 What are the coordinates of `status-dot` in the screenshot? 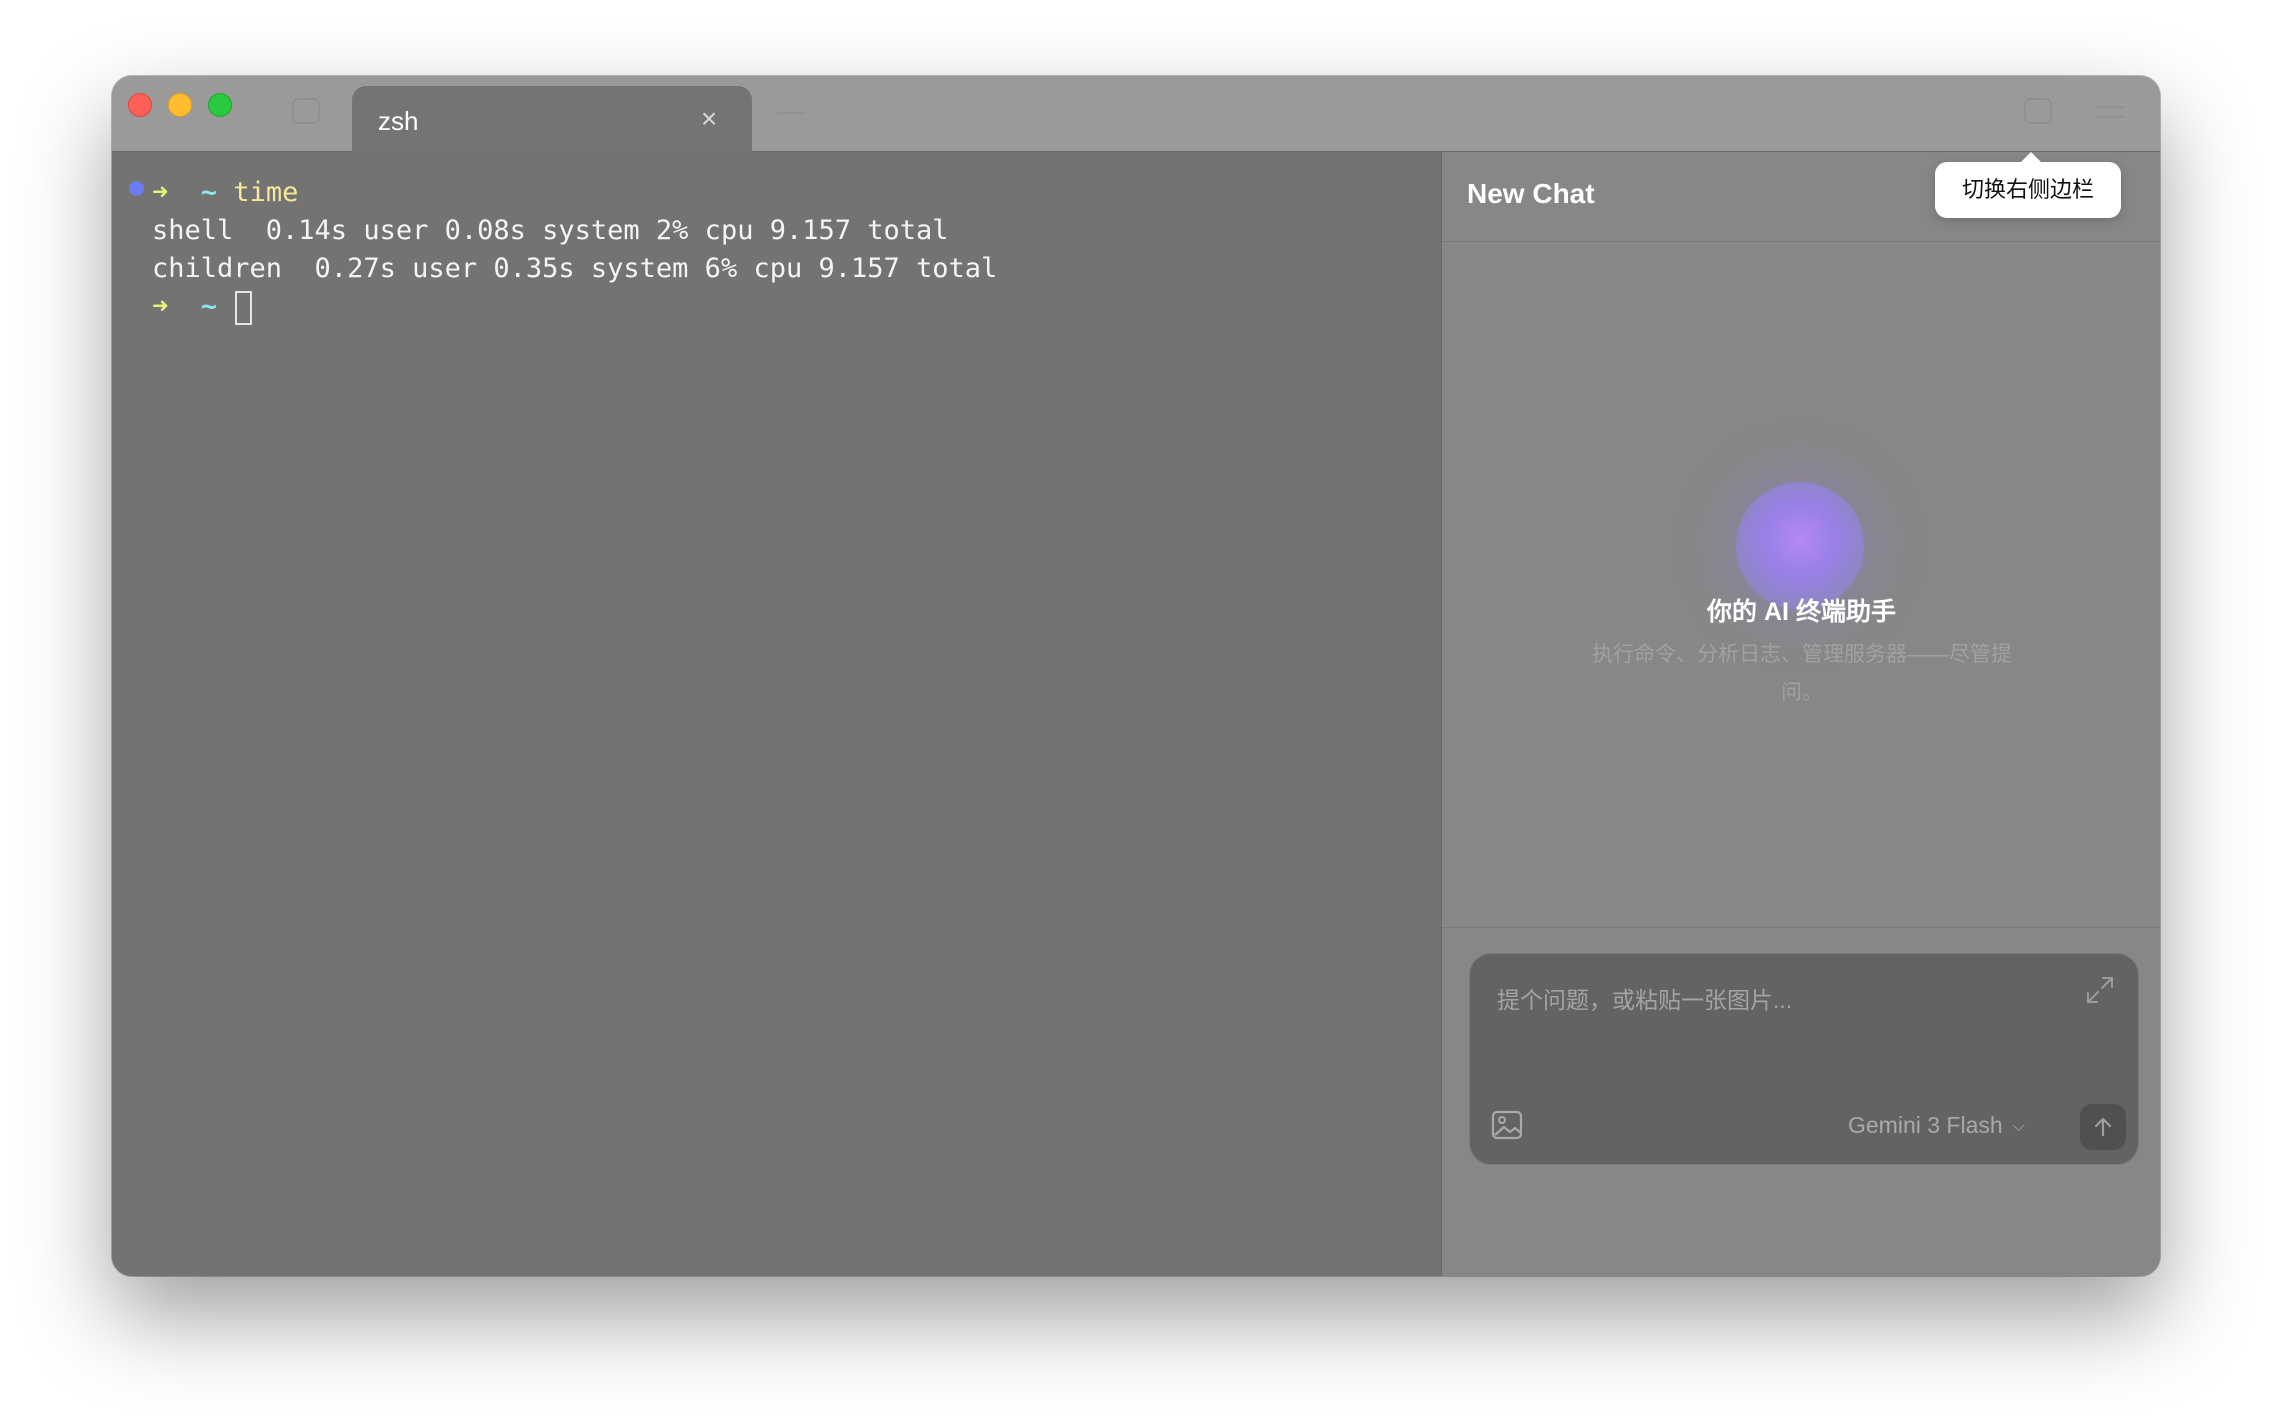 It's located at (136, 188).